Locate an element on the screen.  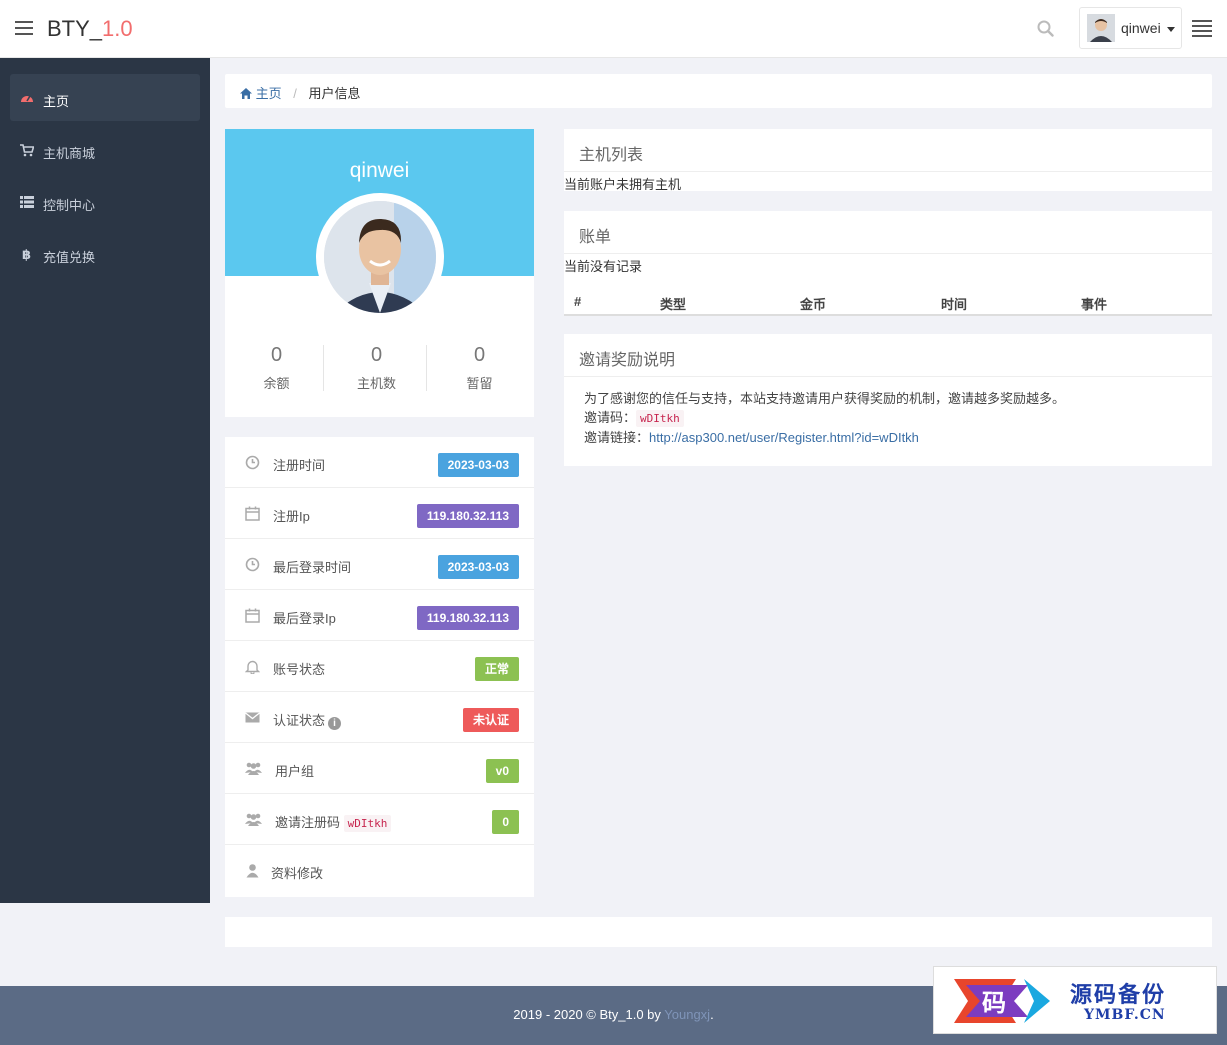
info-row-register-time: 注册时间 2023-03-03 is located at coordinates (379, 462).